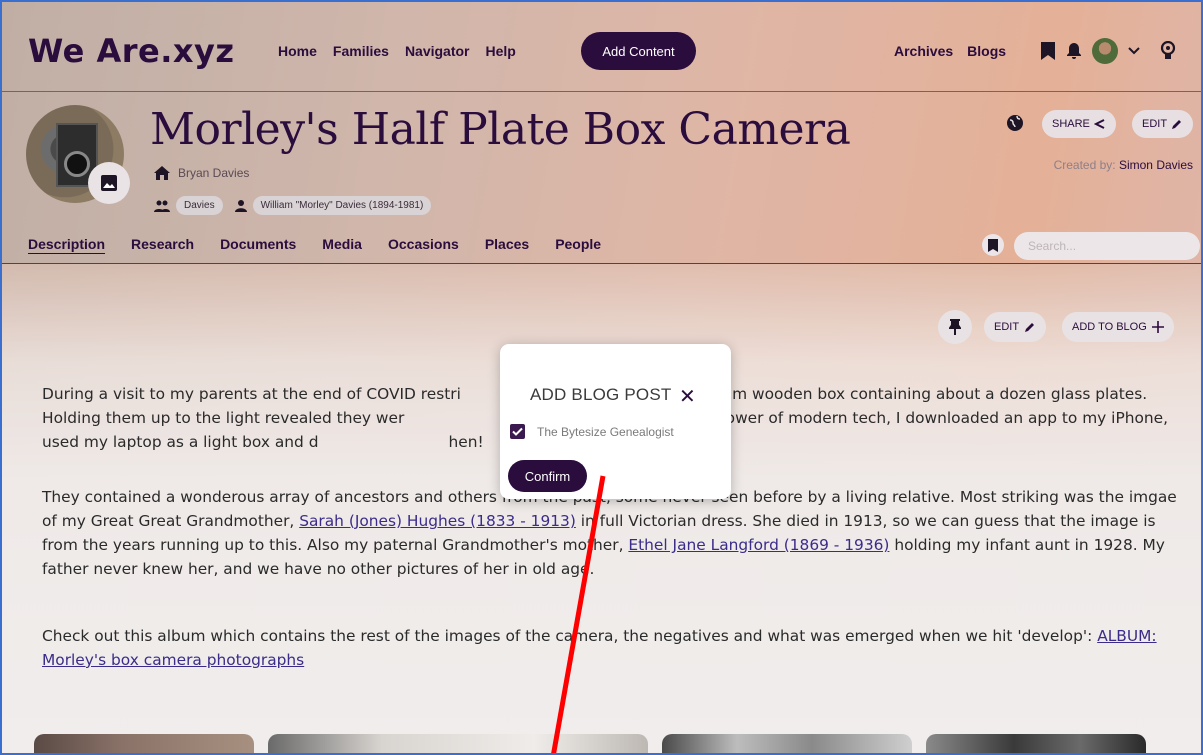 This screenshot has height=755, width=1203. I want to click on link-sarah-hughes: Sarah (Jones) Hughes (1833 - 1913), so click(437, 521).